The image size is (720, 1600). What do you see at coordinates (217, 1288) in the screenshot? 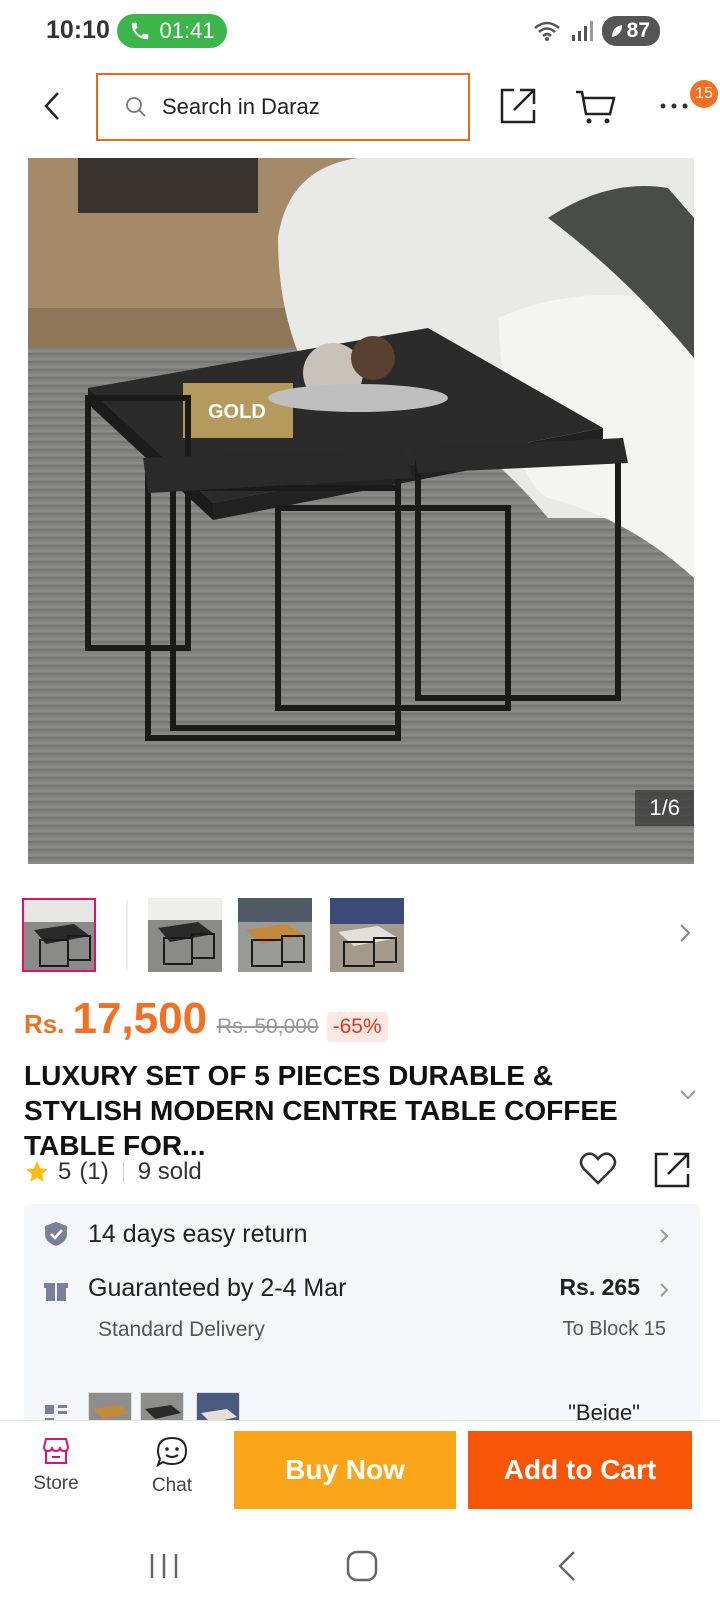
I see `delivery-guarantee-text: Guaranteed by 2-4 Mar` at bounding box center [217, 1288].